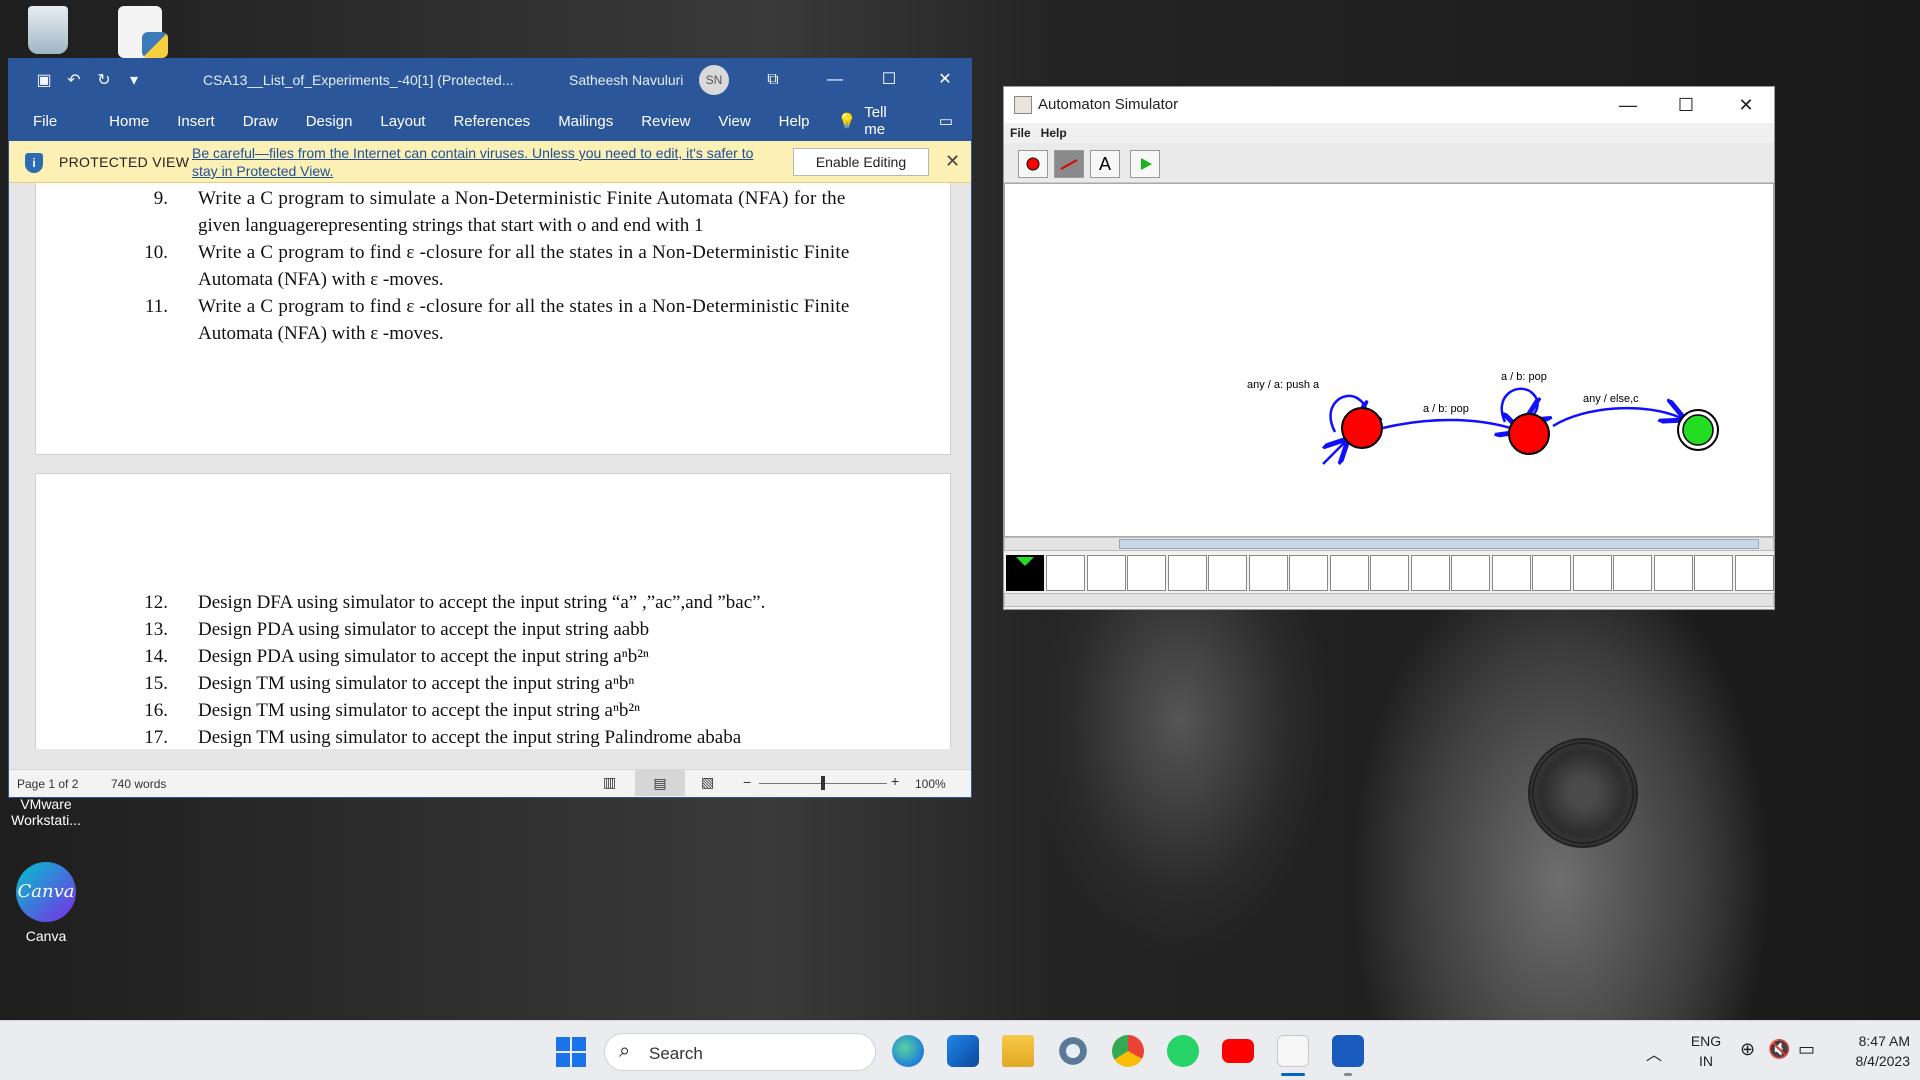 The image size is (1920, 1080). Describe the element at coordinates (887, 121) in the screenshot. I see `tell-me-search: Tell me` at that location.